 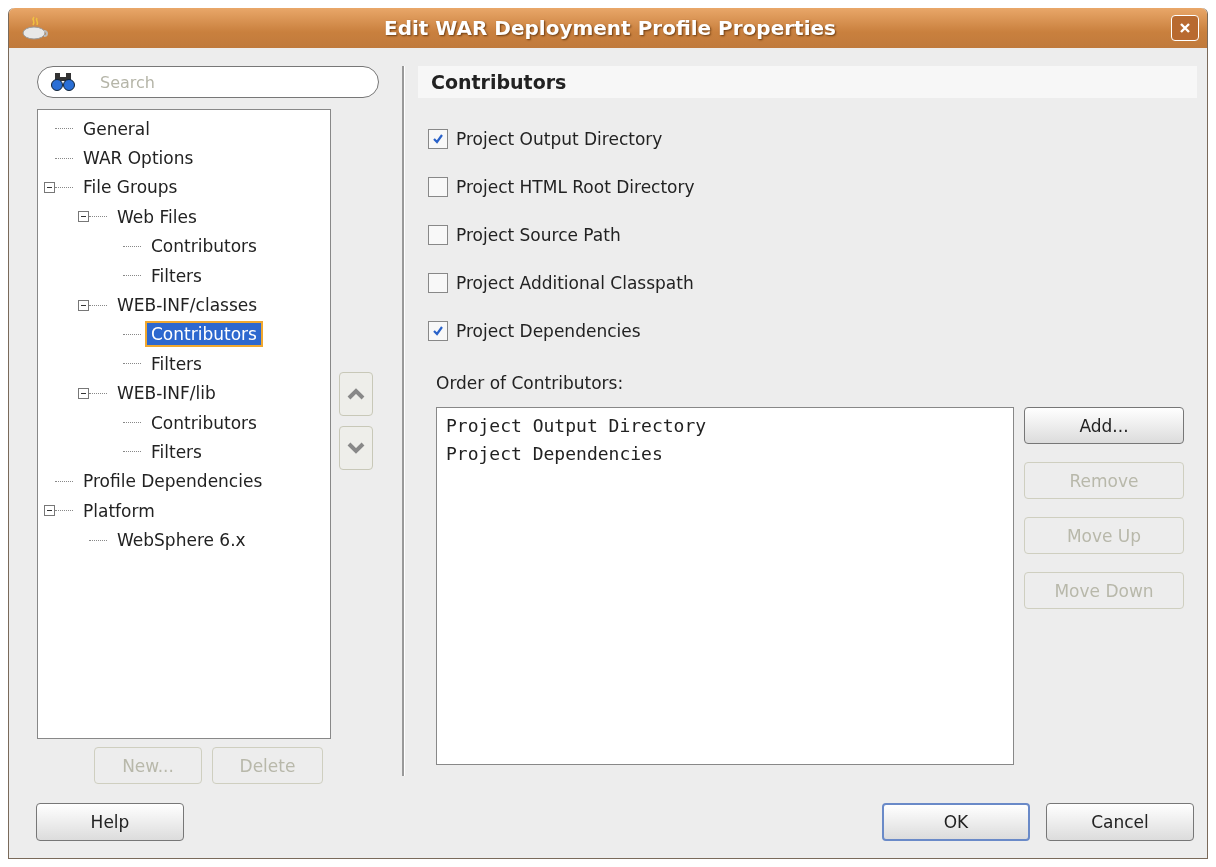 I want to click on window-title: Edit WAR Deployment Profile Properties, so click(x=610, y=28).